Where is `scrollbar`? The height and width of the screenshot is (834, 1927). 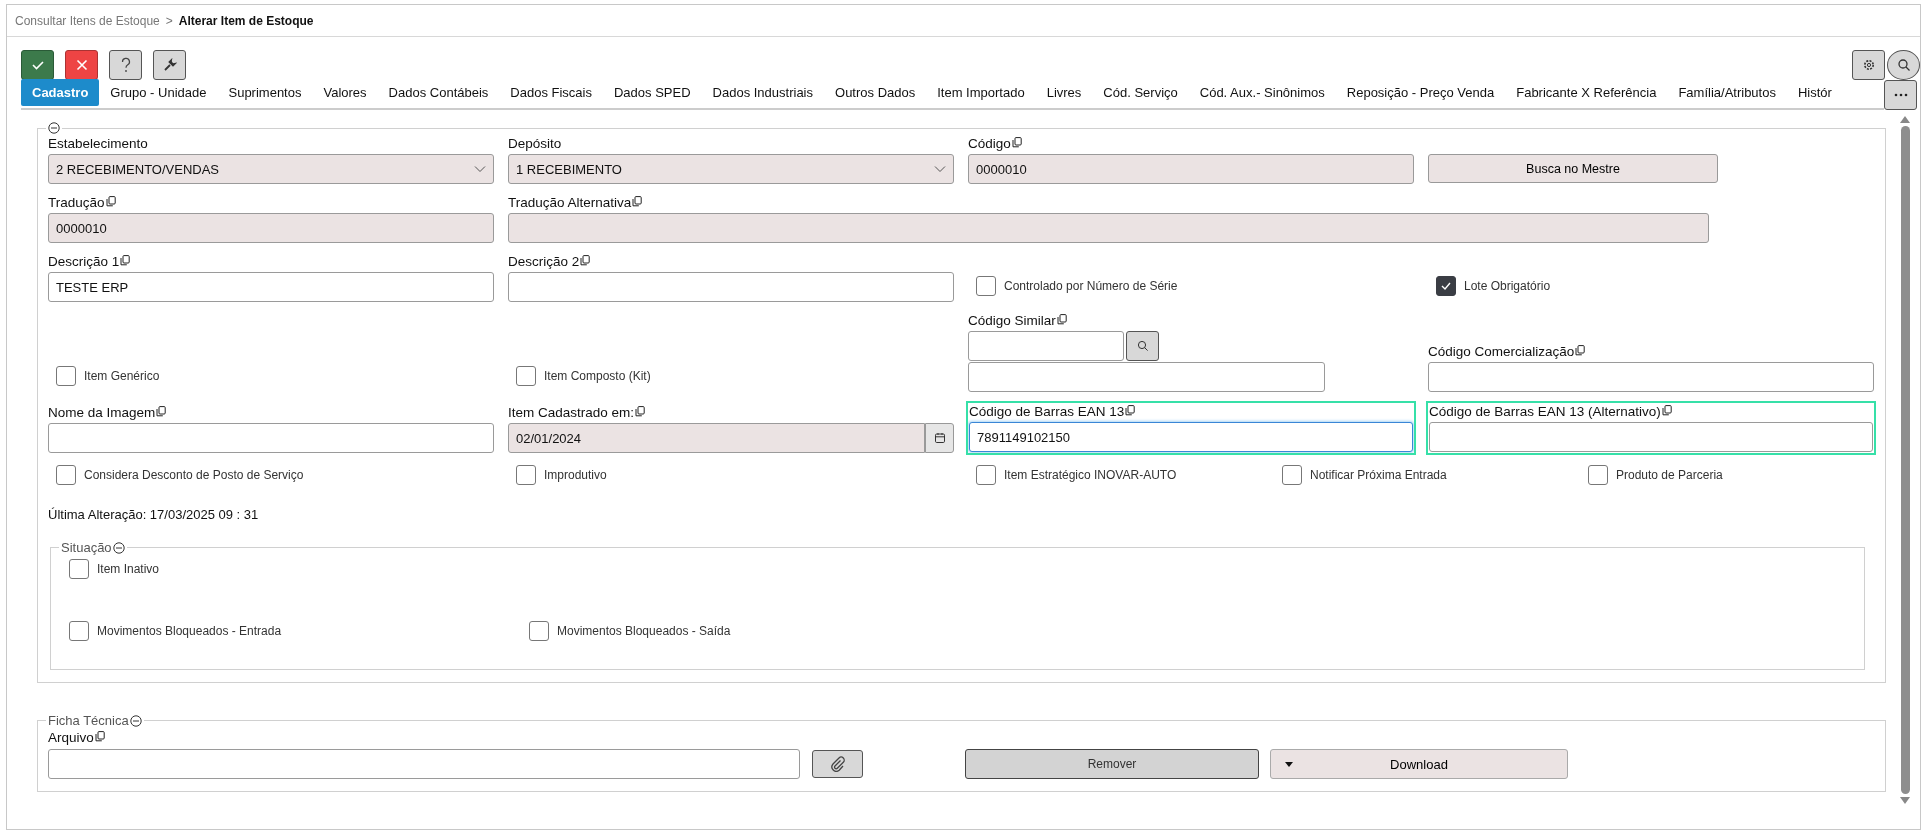
scrollbar is located at coordinates (1905, 460).